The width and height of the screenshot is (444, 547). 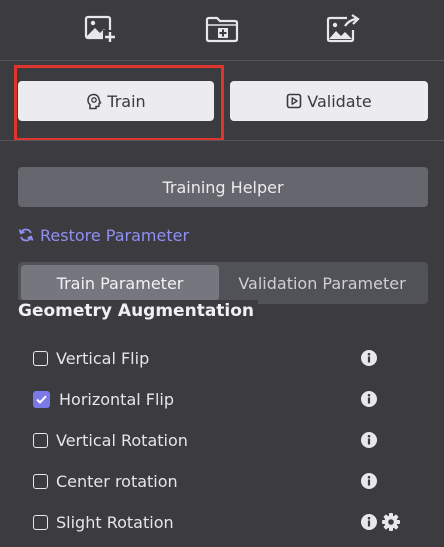 I want to click on slight-rotation-settings-button, so click(x=391, y=522).